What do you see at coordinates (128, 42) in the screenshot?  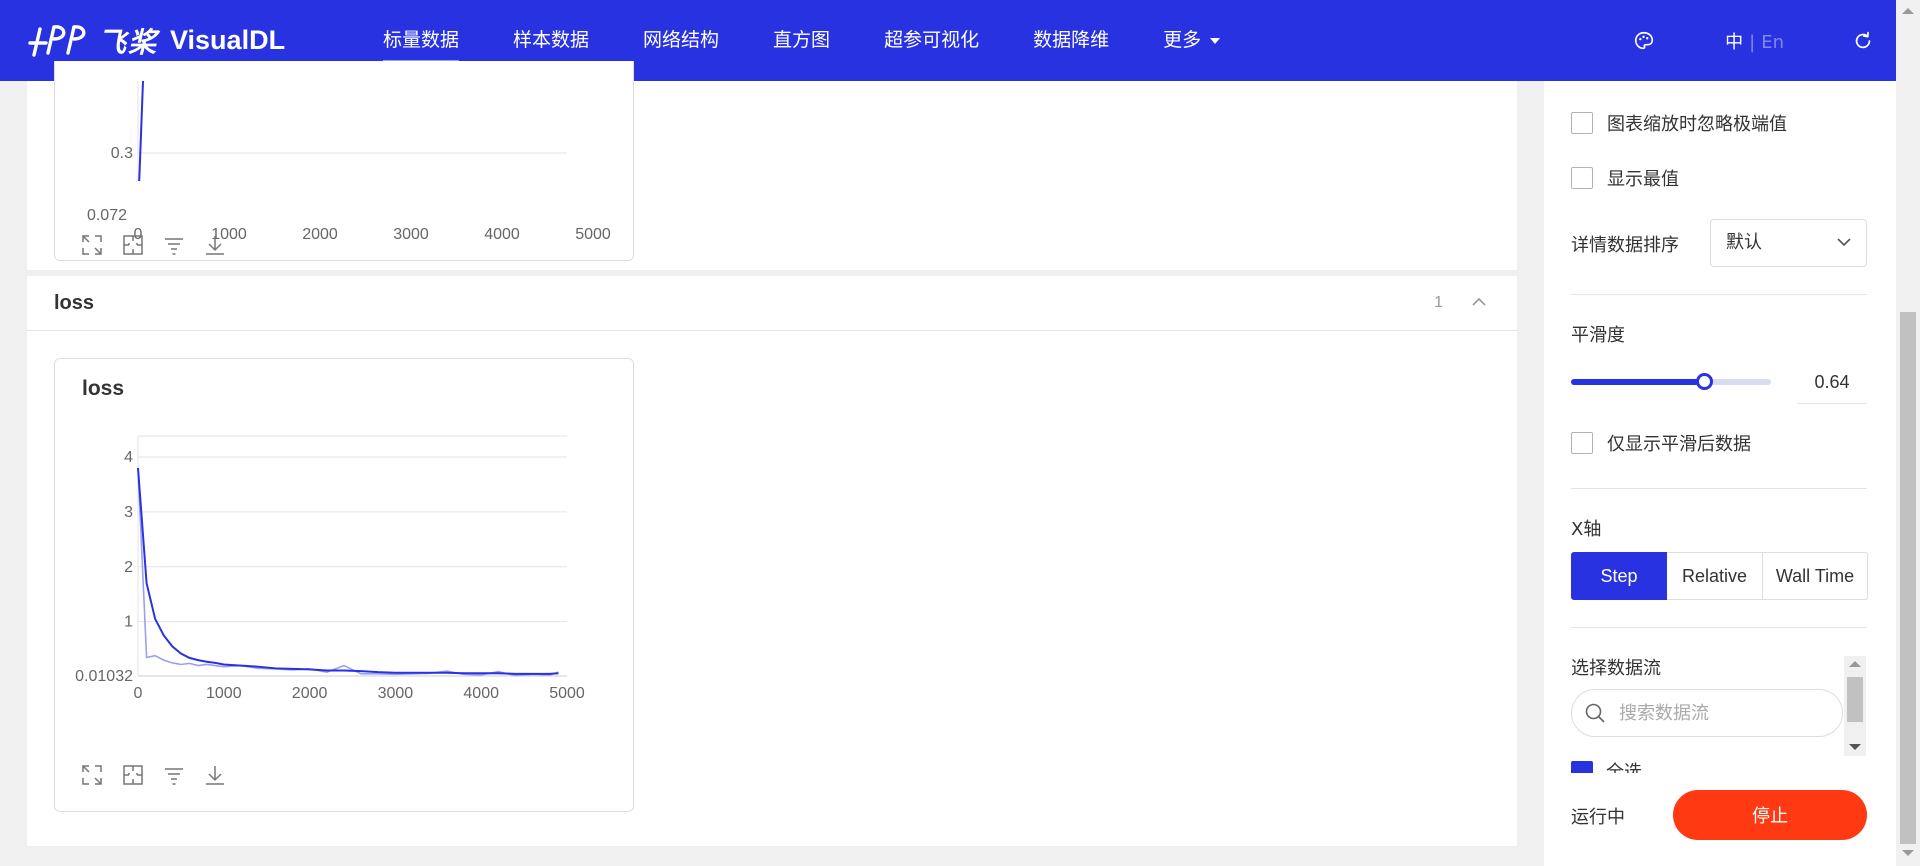 I see `logo-chinese-text: 飞桨` at bounding box center [128, 42].